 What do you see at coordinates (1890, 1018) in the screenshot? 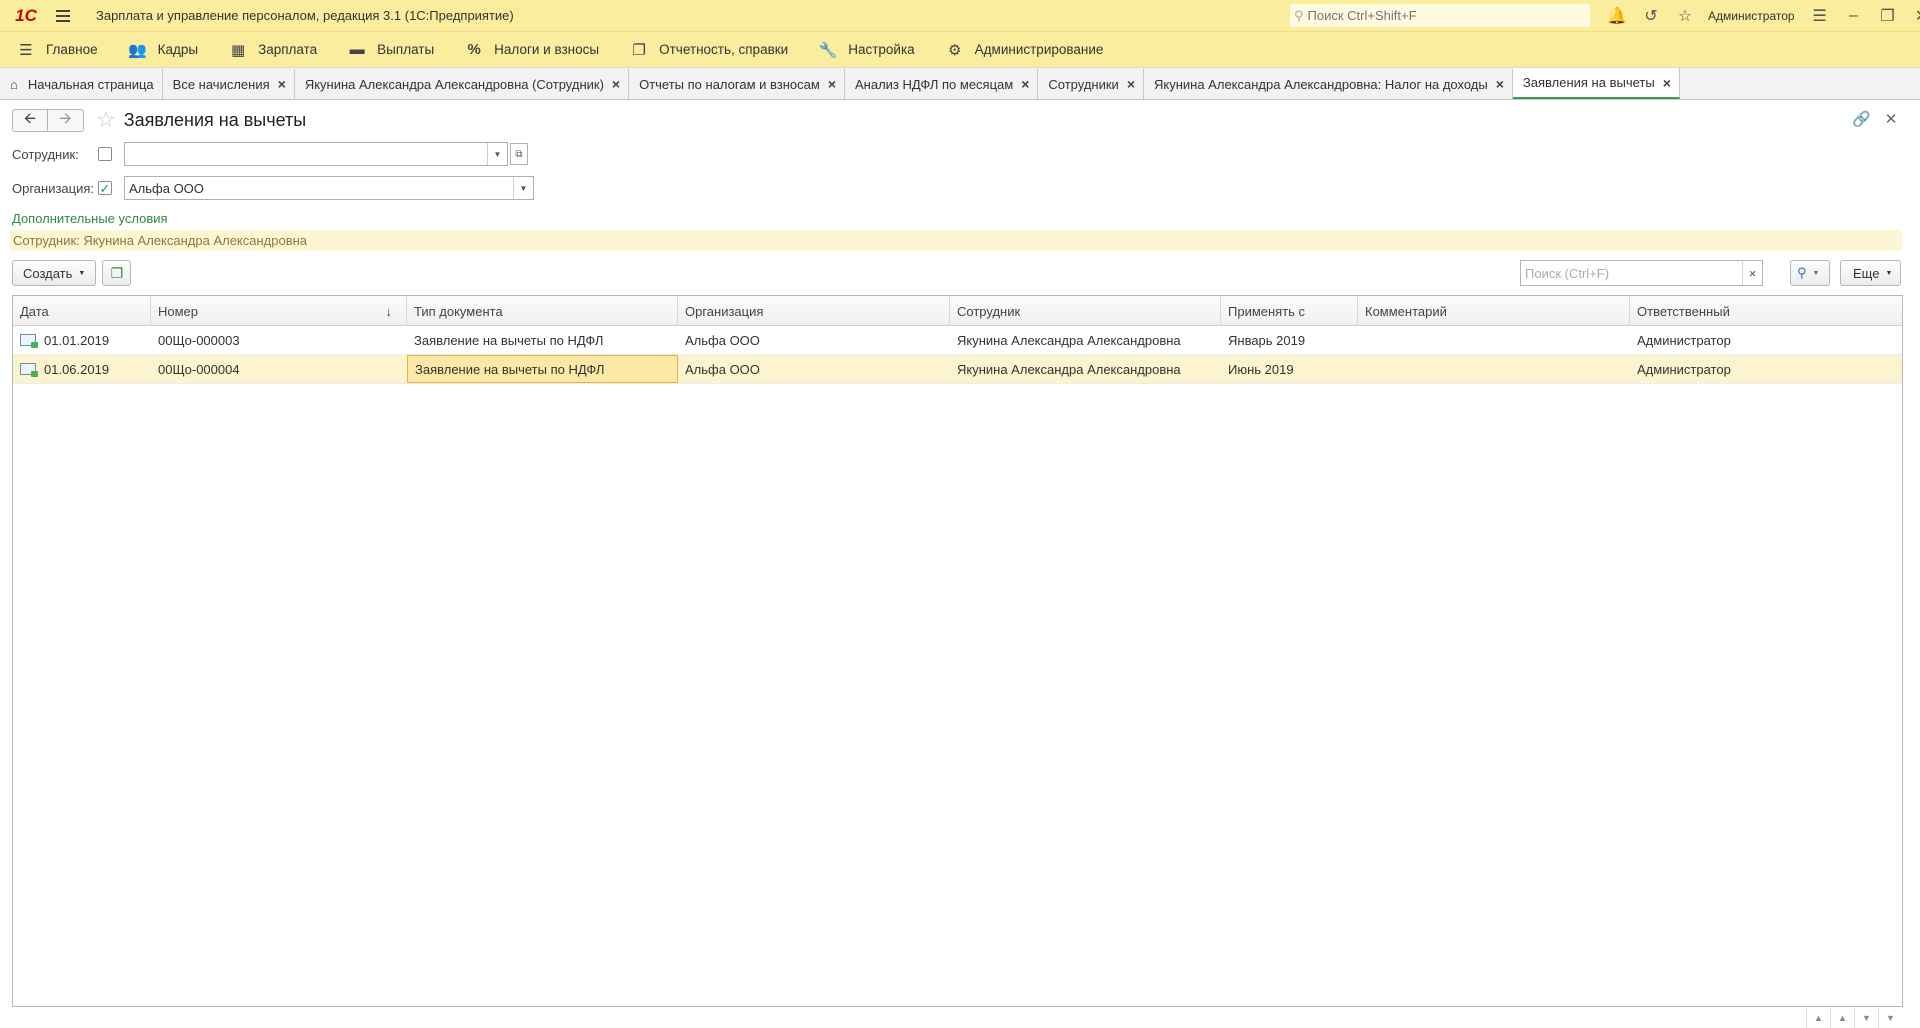
I see `scroll-to-bottom-icon: ▼` at bounding box center [1890, 1018].